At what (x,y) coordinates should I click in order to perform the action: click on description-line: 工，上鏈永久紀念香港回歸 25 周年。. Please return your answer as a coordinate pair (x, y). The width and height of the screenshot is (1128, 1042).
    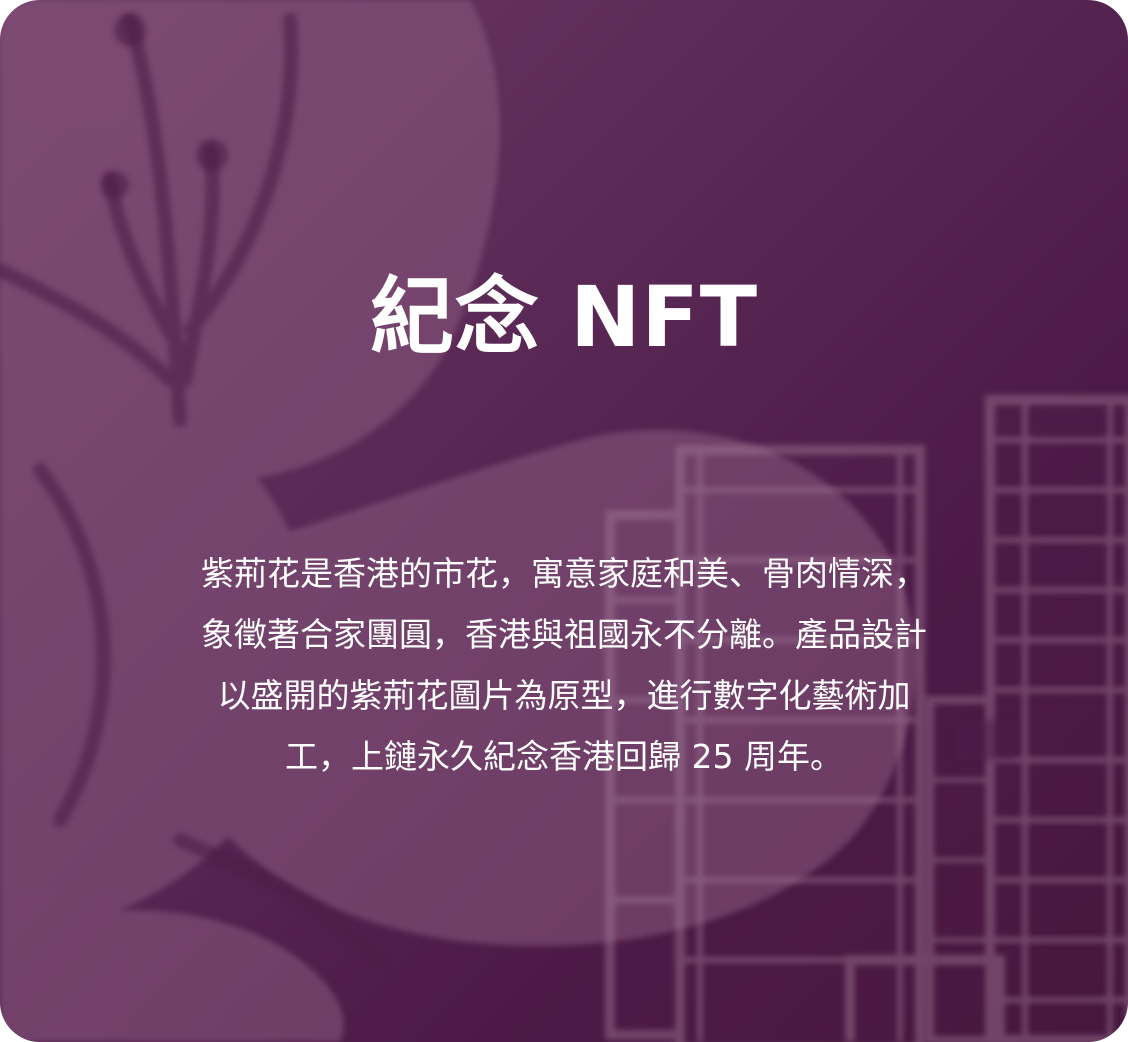
    Looking at the image, I should click on (564, 756).